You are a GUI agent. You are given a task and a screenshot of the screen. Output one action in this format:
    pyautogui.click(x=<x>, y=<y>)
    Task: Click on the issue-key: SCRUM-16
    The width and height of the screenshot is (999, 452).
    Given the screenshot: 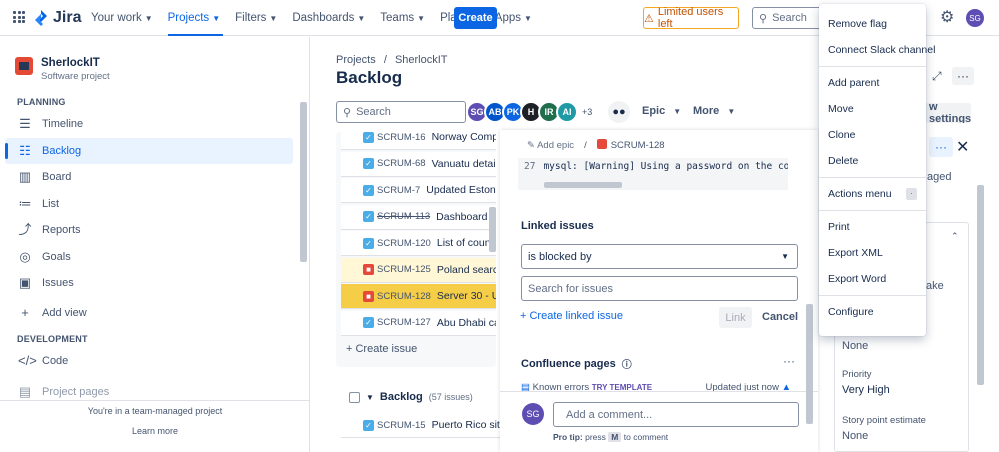 What is the action you would take?
    pyautogui.click(x=401, y=137)
    